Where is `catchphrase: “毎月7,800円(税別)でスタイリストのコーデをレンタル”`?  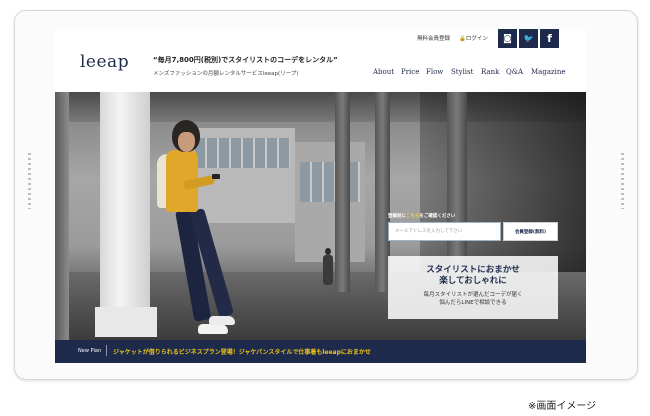 catchphrase: “毎月7,800円(税別)でスタイリストのコーデをレンタル” is located at coordinates (245, 60).